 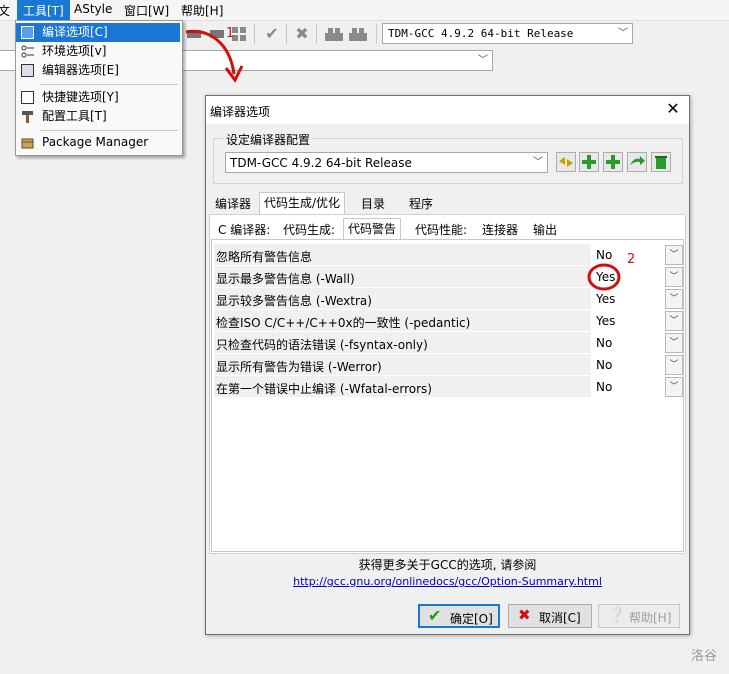 What do you see at coordinates (240, 112) in the screenshot?
I see `dialog-title: 编译器选项` at bounding box center [240, 112].